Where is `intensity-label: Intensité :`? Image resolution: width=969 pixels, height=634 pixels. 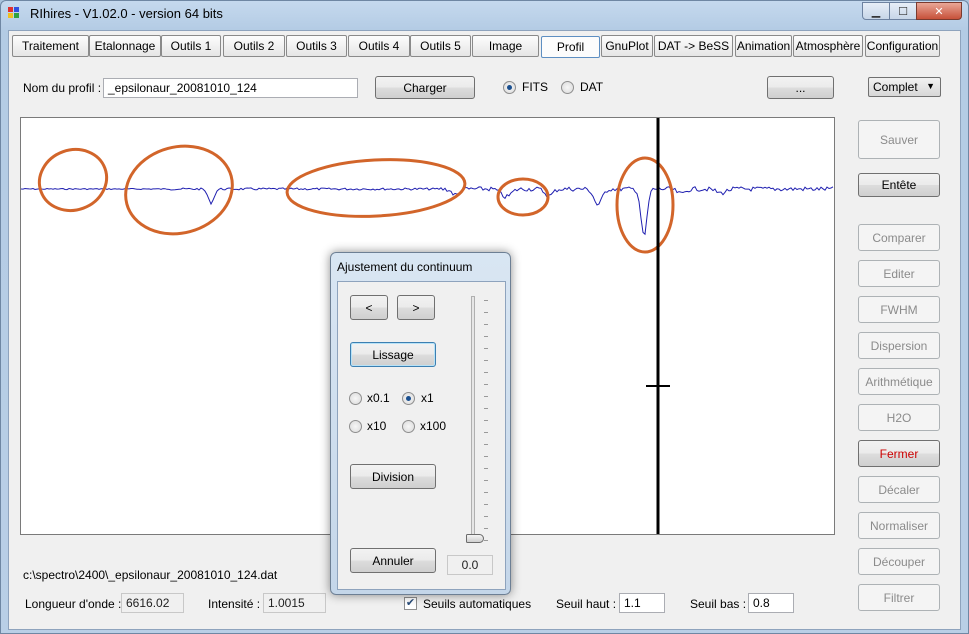 intensity-label: Intensité : is located at coordinates (234, 604).